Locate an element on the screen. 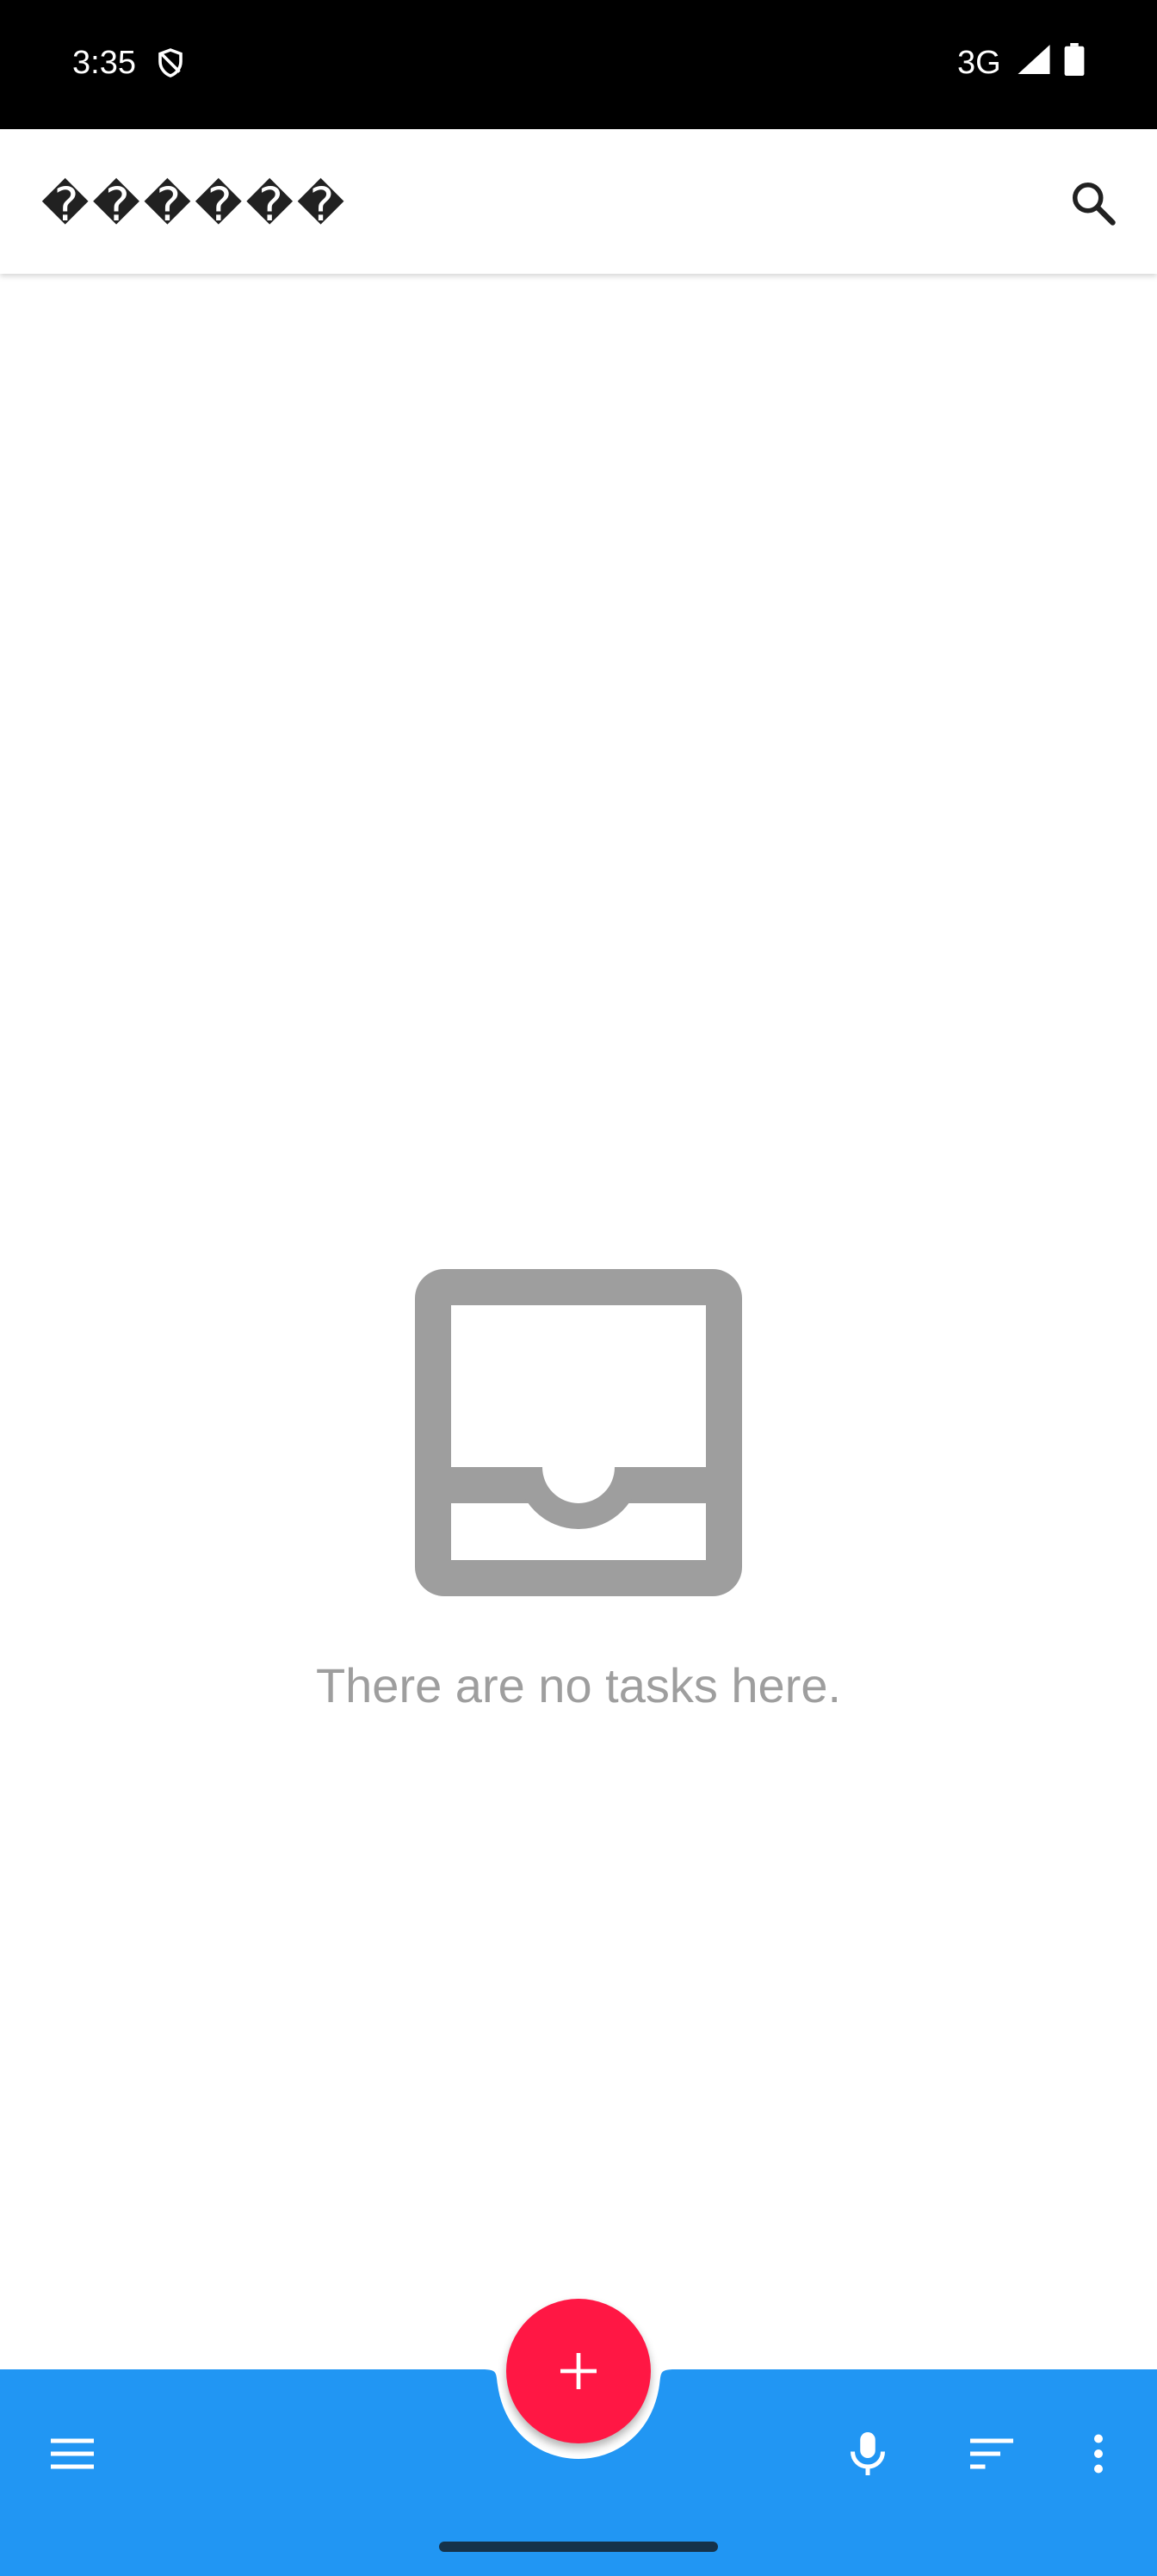 The height and width of the screenshot is (2576, 1157). more-vert-icon is located at coordinates (1099, 2454).